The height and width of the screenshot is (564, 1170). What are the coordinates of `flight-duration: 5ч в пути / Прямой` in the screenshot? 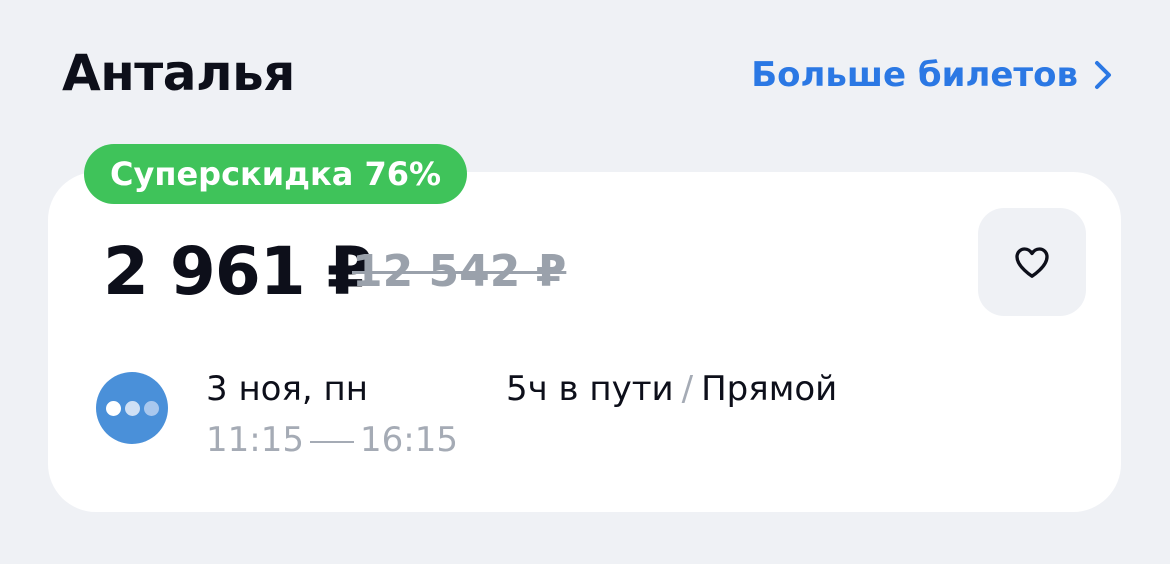 It's located at (671, 389).